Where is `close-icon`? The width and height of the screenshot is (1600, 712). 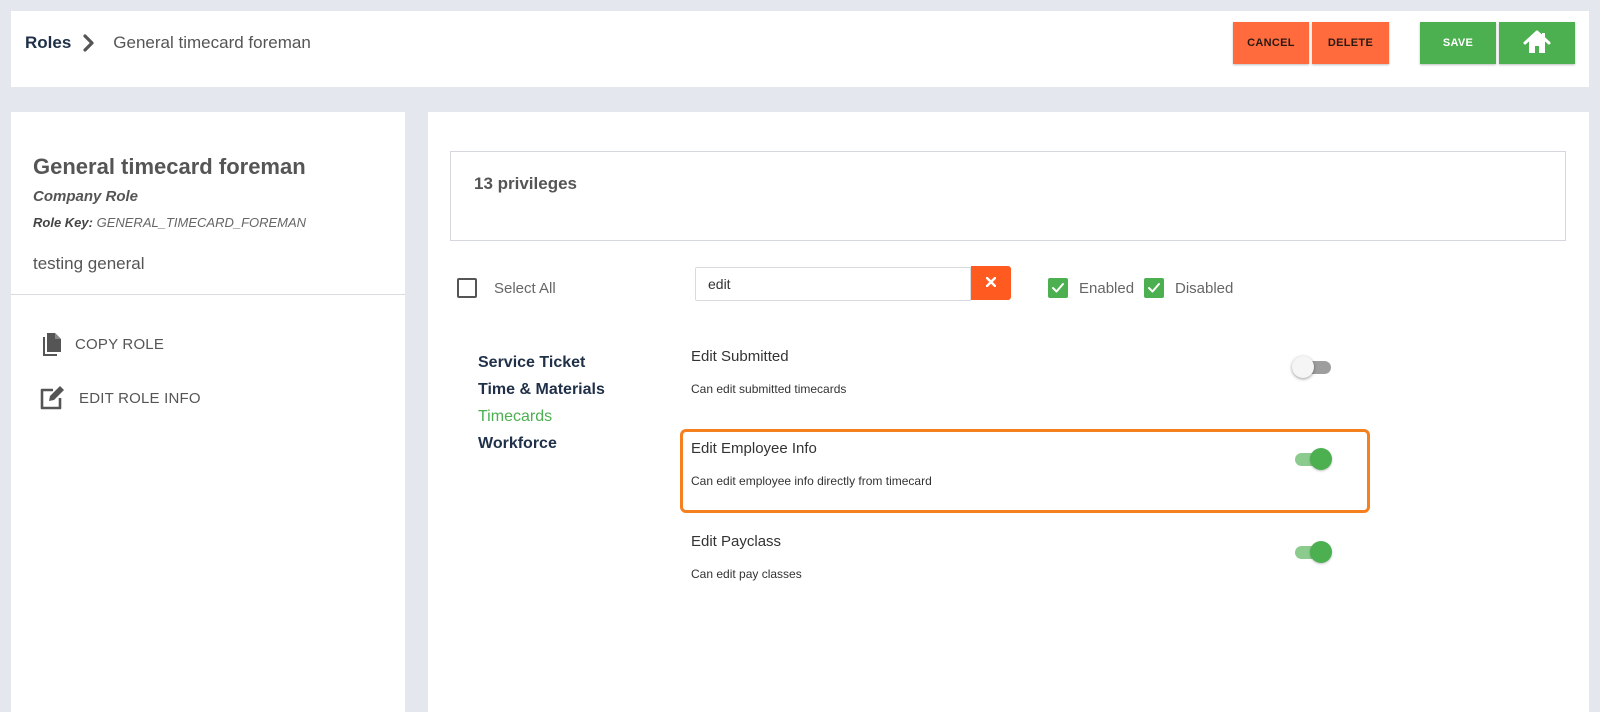
close-icon is located at coordinates (991, 283).